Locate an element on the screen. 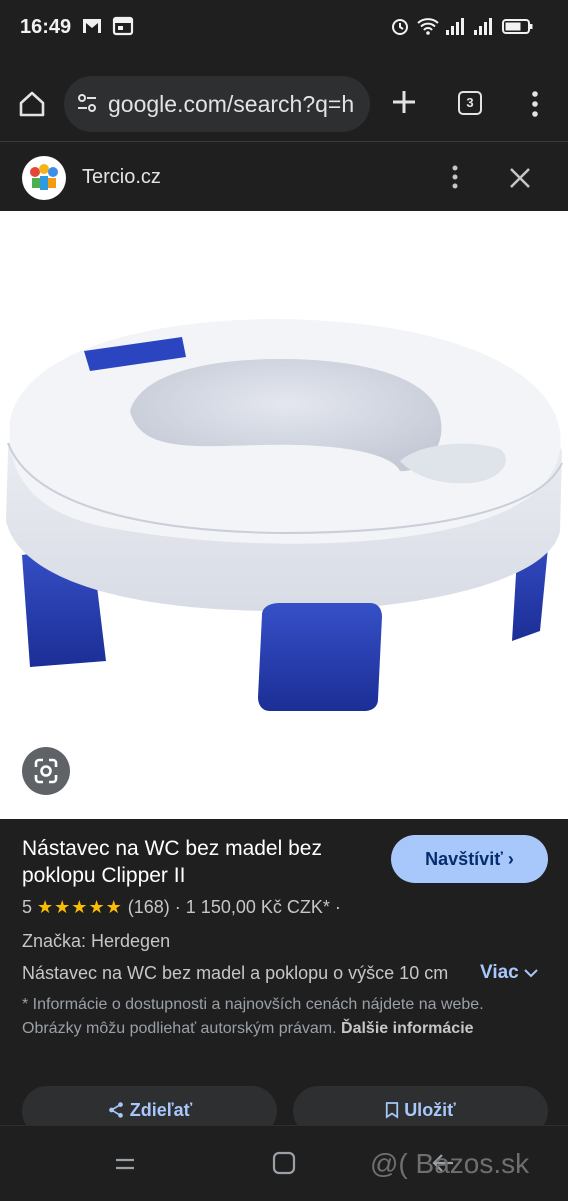 The width and height of the screenshot is (568, 1201). chevron-down-icon is located at coordinates (531, 973).